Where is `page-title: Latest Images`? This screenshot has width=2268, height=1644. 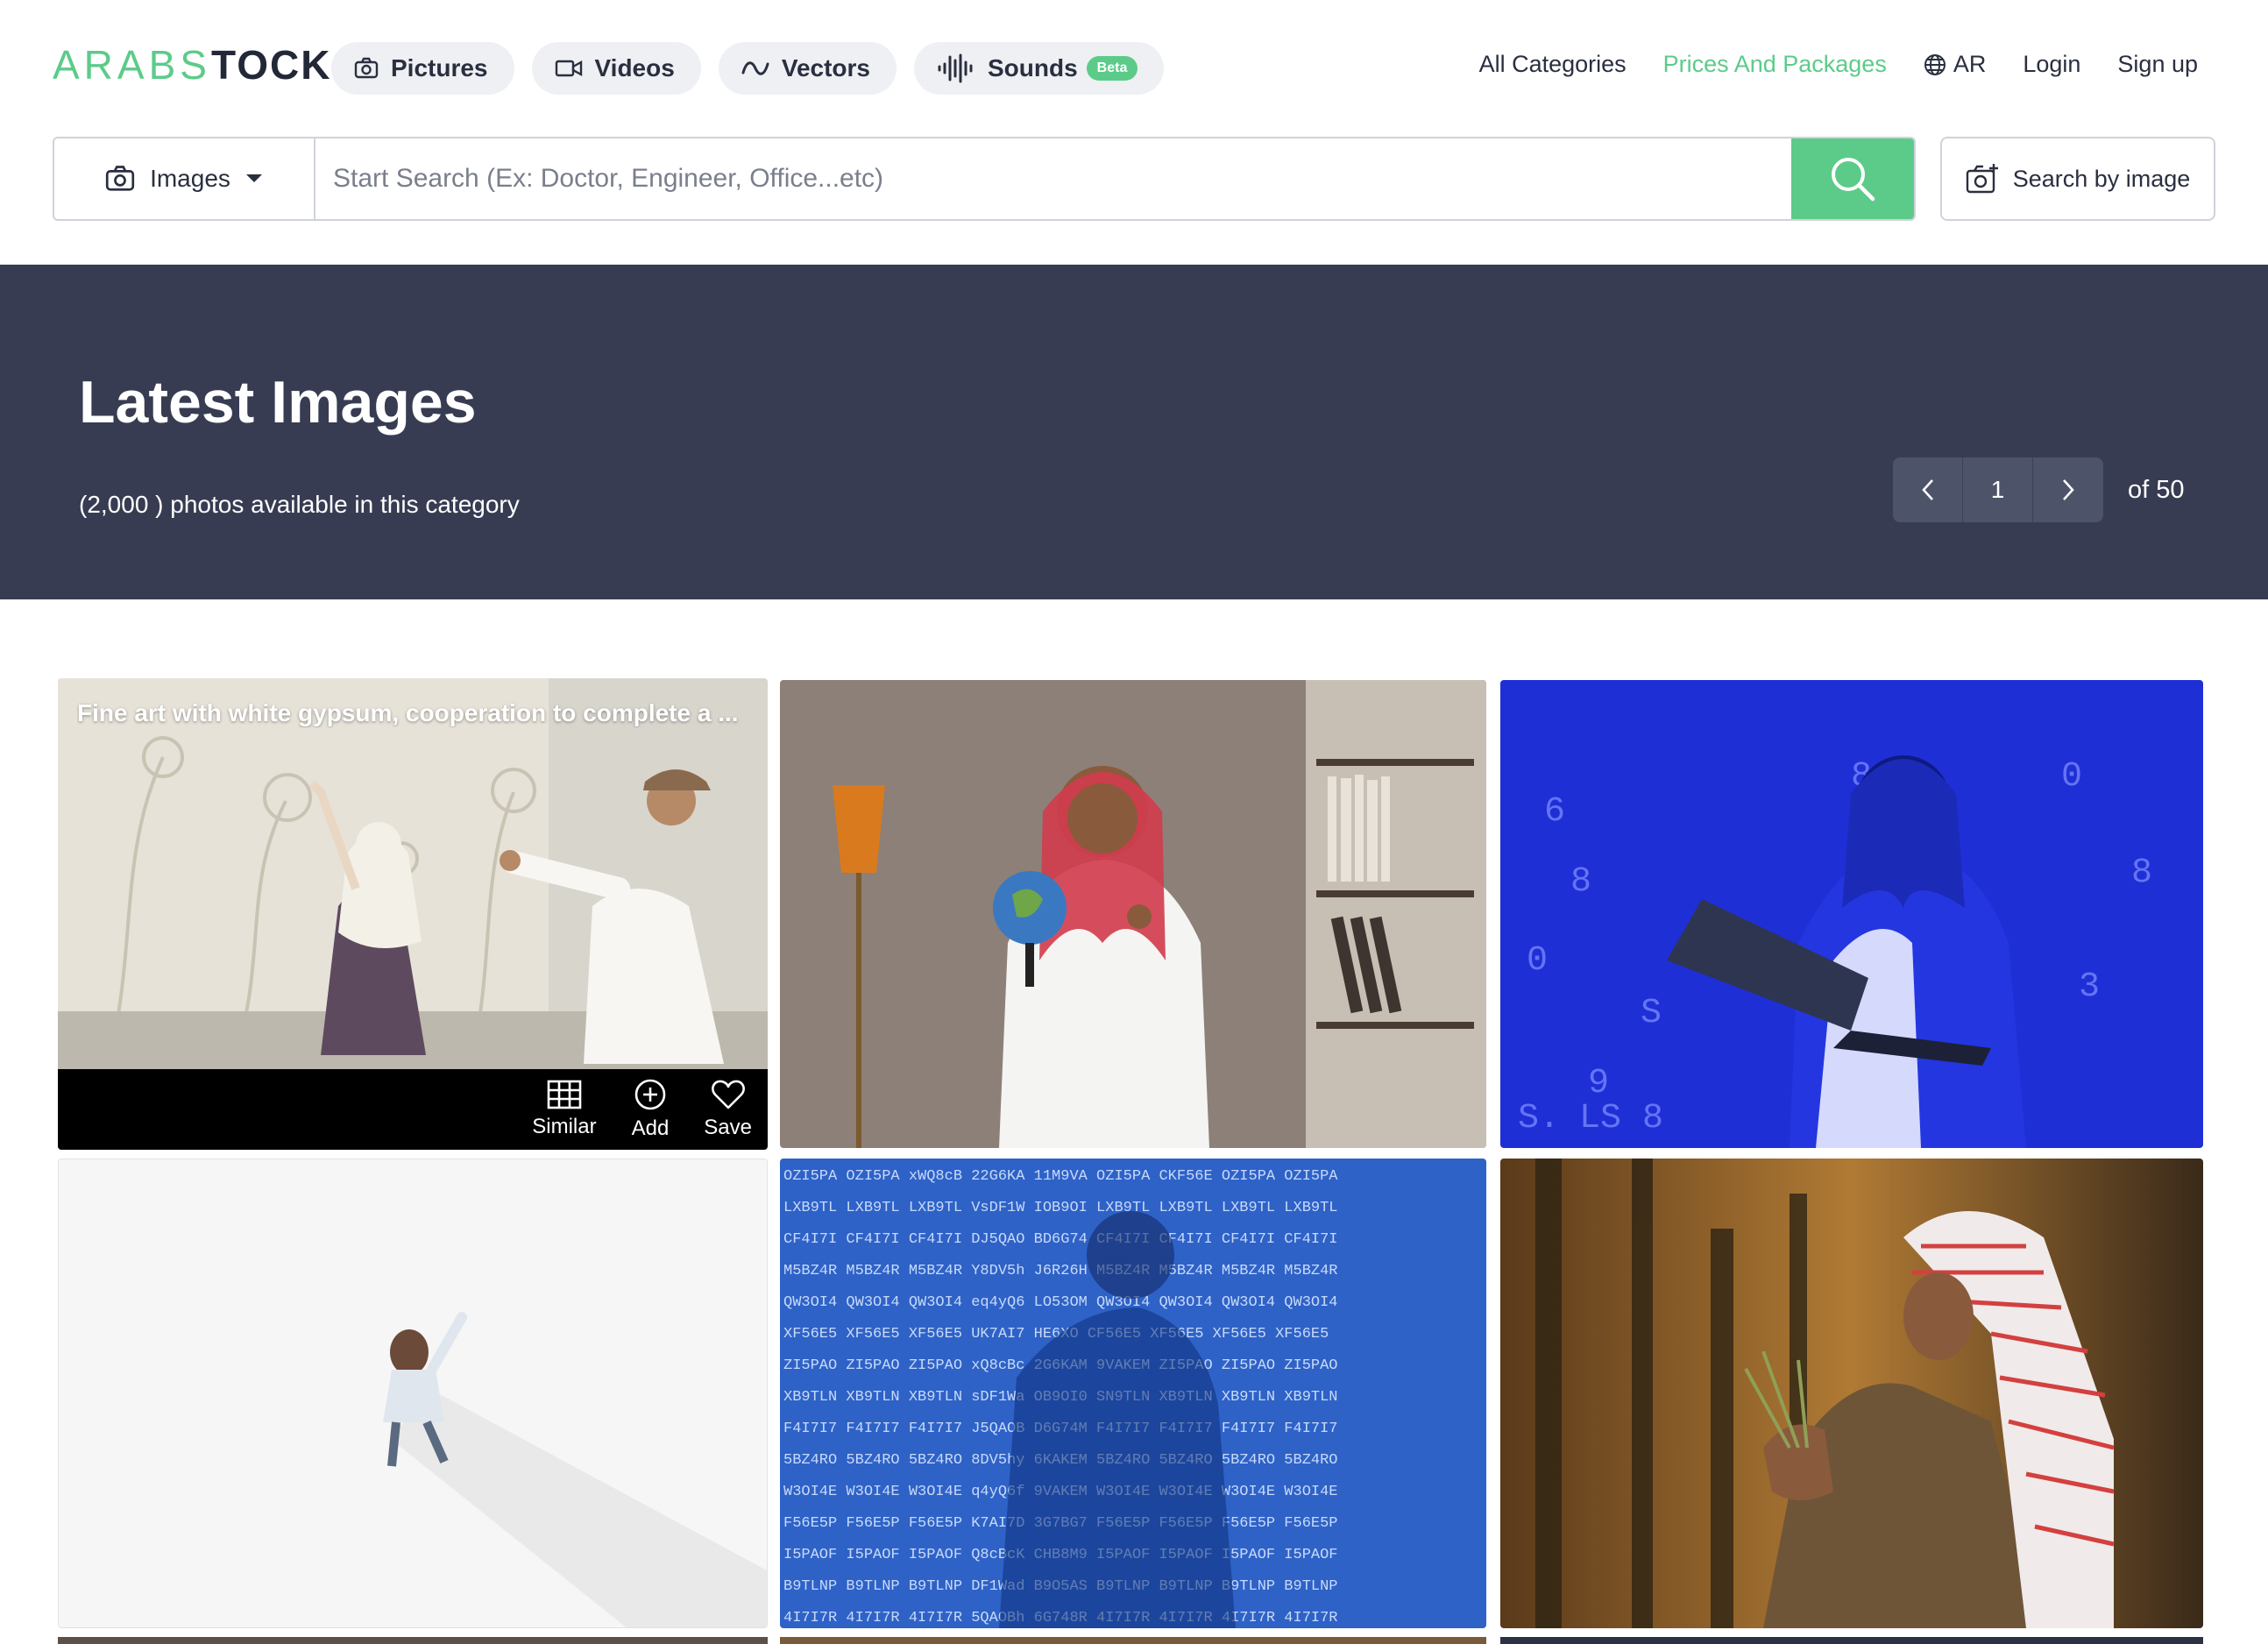
page-title: Latest Images is located at coordinates (278, 402).